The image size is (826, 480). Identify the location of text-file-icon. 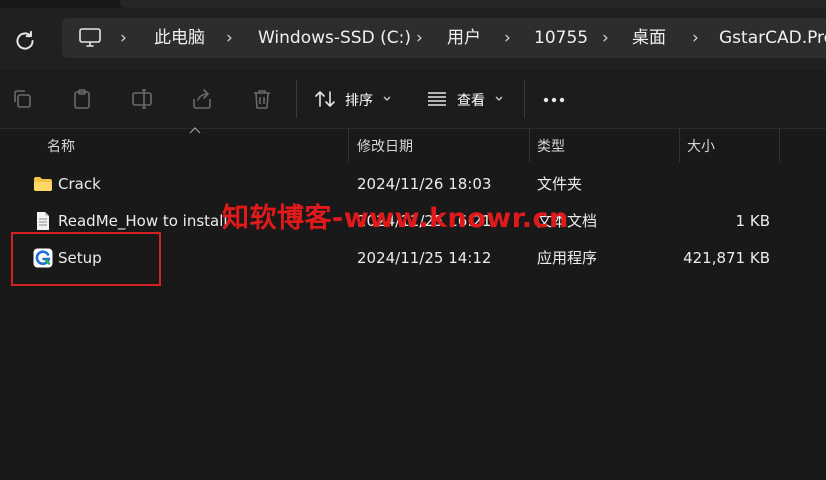
(43, 221).